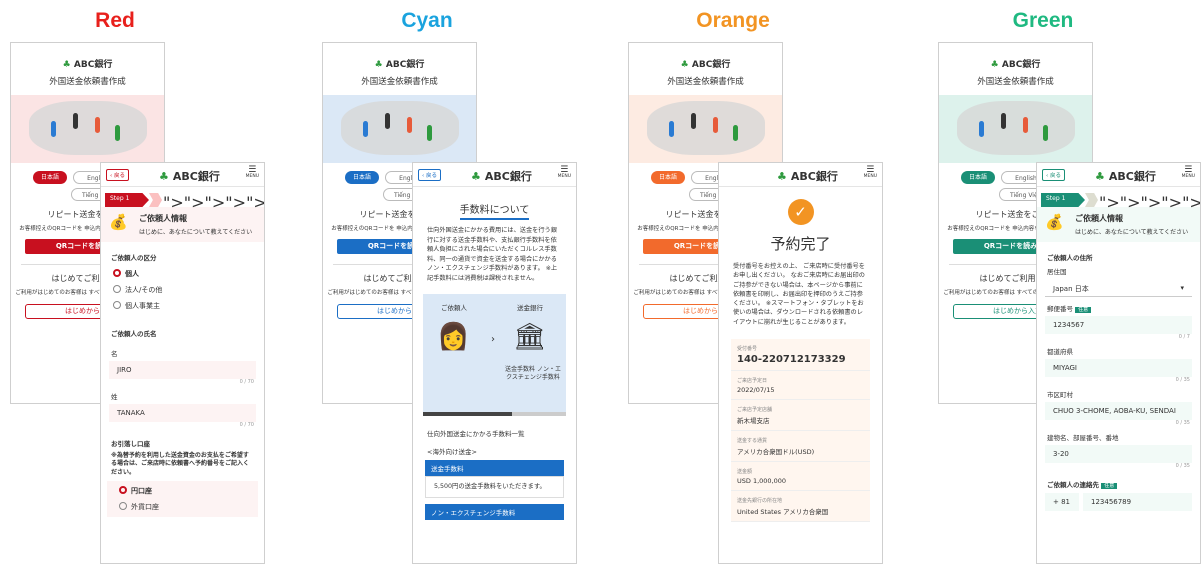 The height and width of the screenshot is (564, 1203). I want to click on country-code-input: + 81, so click(1062, 502).